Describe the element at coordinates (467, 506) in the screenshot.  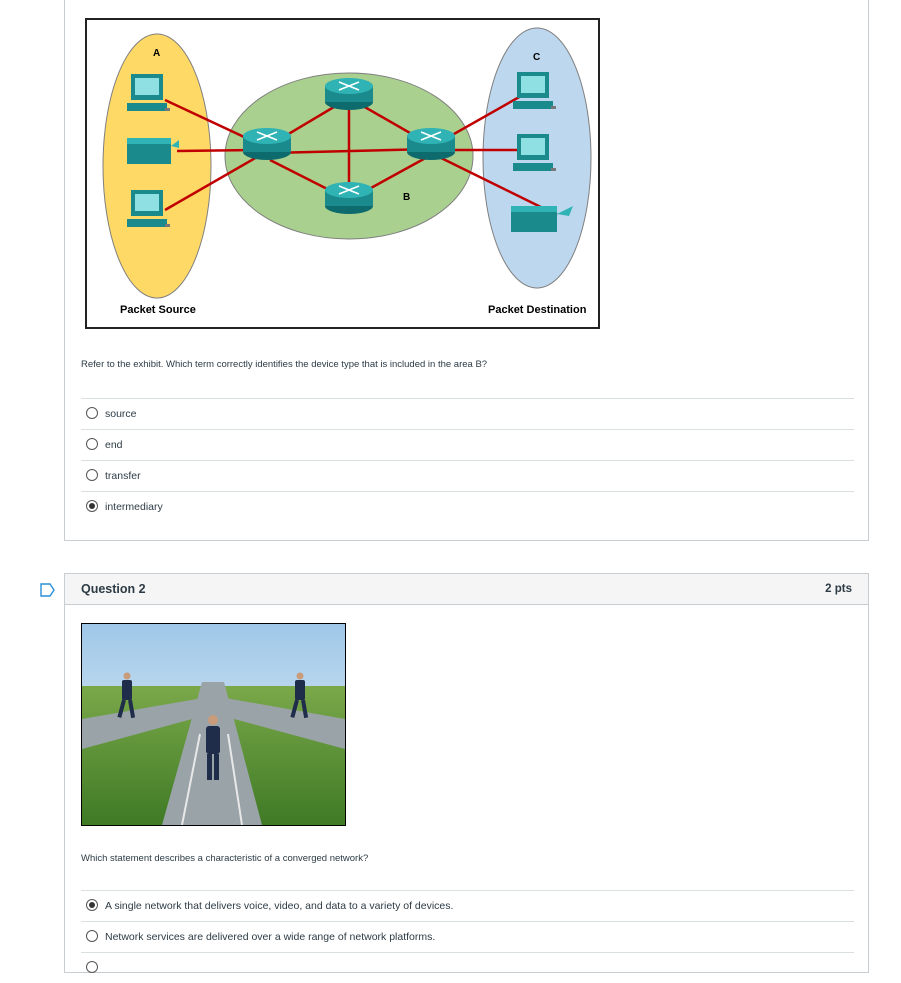
I see `answer-option: intermediary` at that location.